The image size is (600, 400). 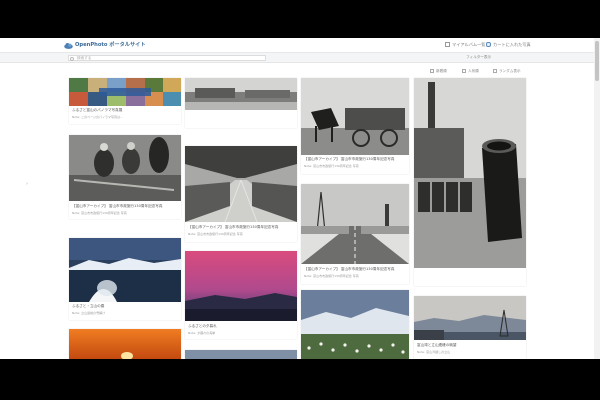 I want to click on workers-photo-image, so click(x=125, y=168).